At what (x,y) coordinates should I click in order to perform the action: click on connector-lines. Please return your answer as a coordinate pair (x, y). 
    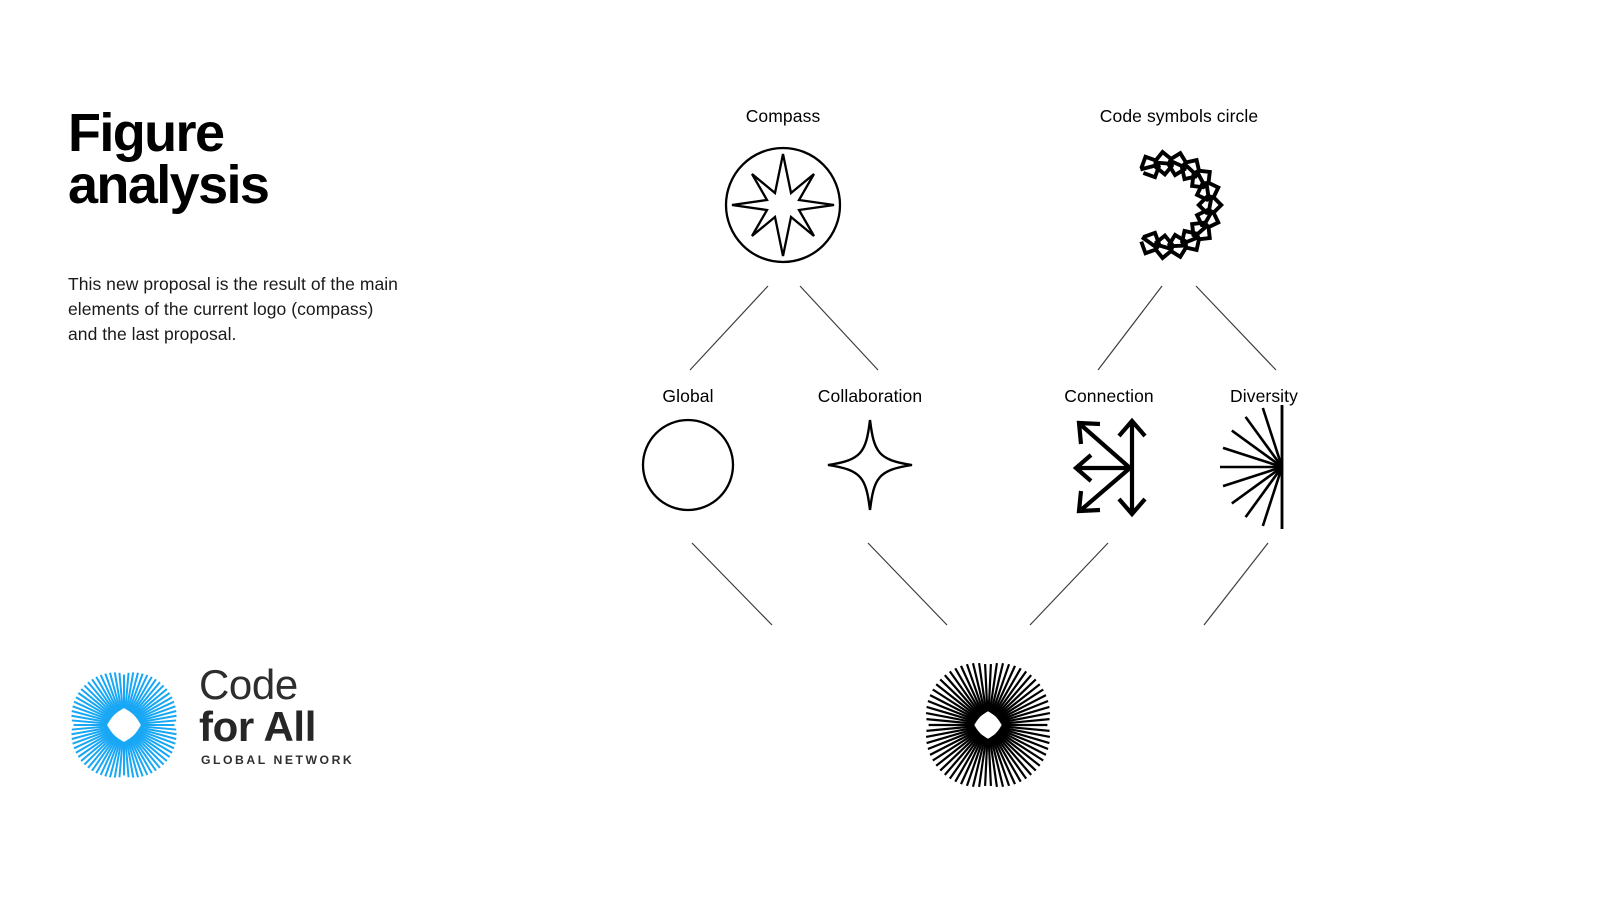
    Looking at the image, I should click on (983, 455).